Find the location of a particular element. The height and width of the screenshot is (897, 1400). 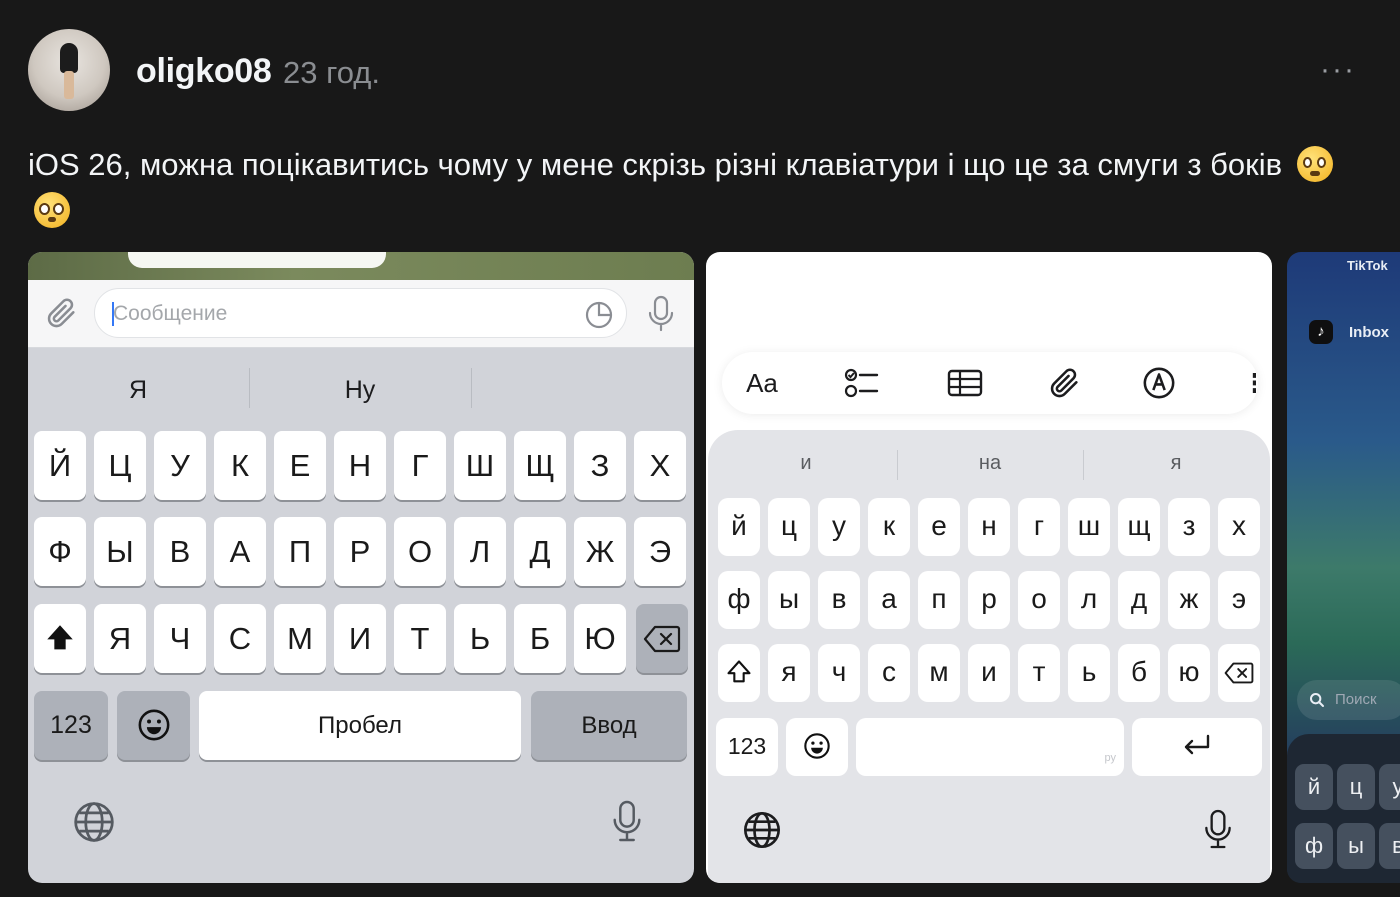

text-format-button: Aa is located at coordinates (762, 383).